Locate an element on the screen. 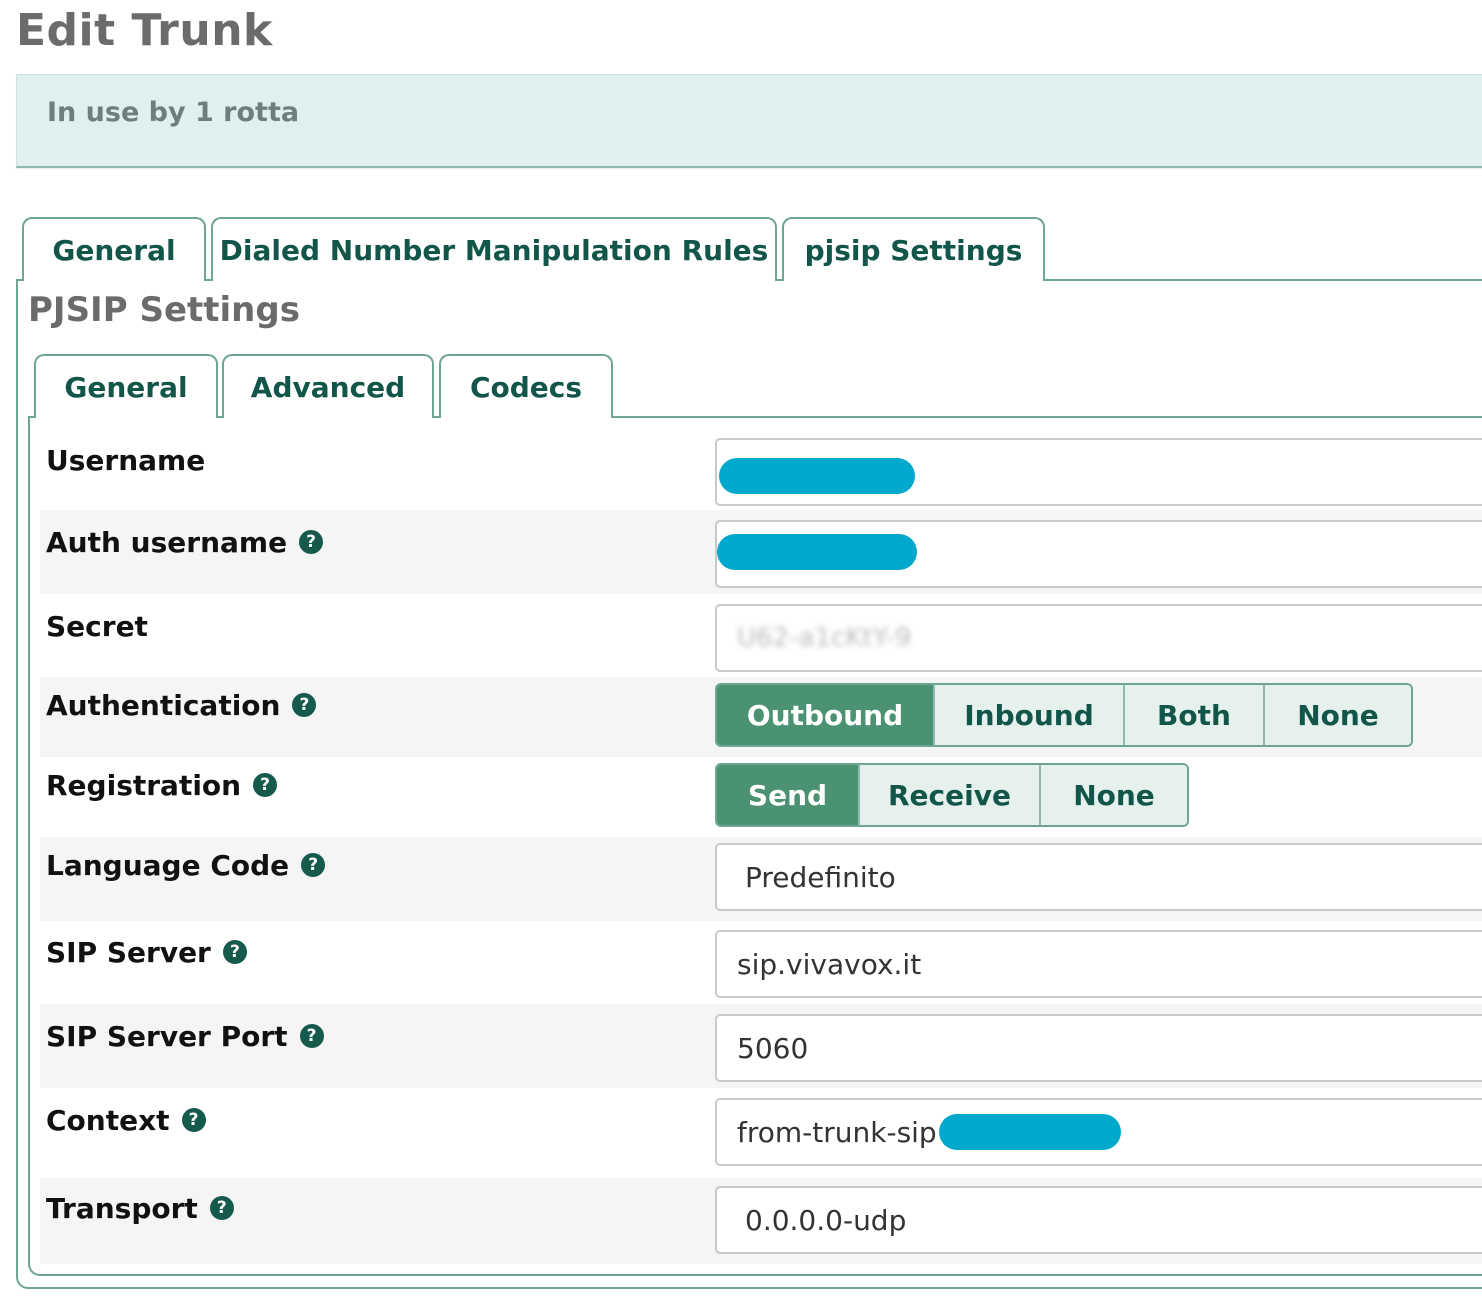 The height and width of the screenshot is (1304, 1482). authentication-label-text: Authentication is located at coordinates (163, 705).